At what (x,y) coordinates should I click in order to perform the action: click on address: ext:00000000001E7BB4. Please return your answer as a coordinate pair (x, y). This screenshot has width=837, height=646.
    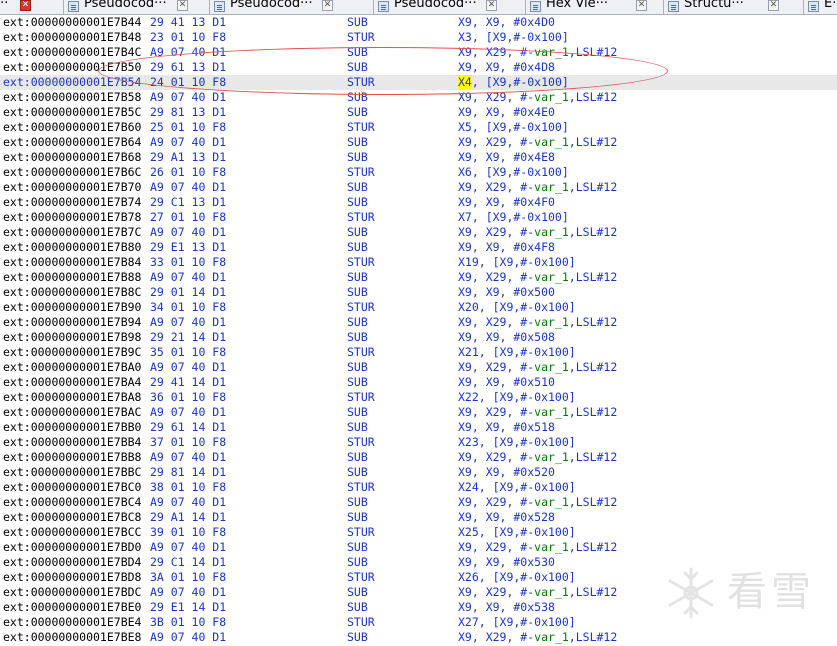
    Looking at the image, I should click on (72, 442).